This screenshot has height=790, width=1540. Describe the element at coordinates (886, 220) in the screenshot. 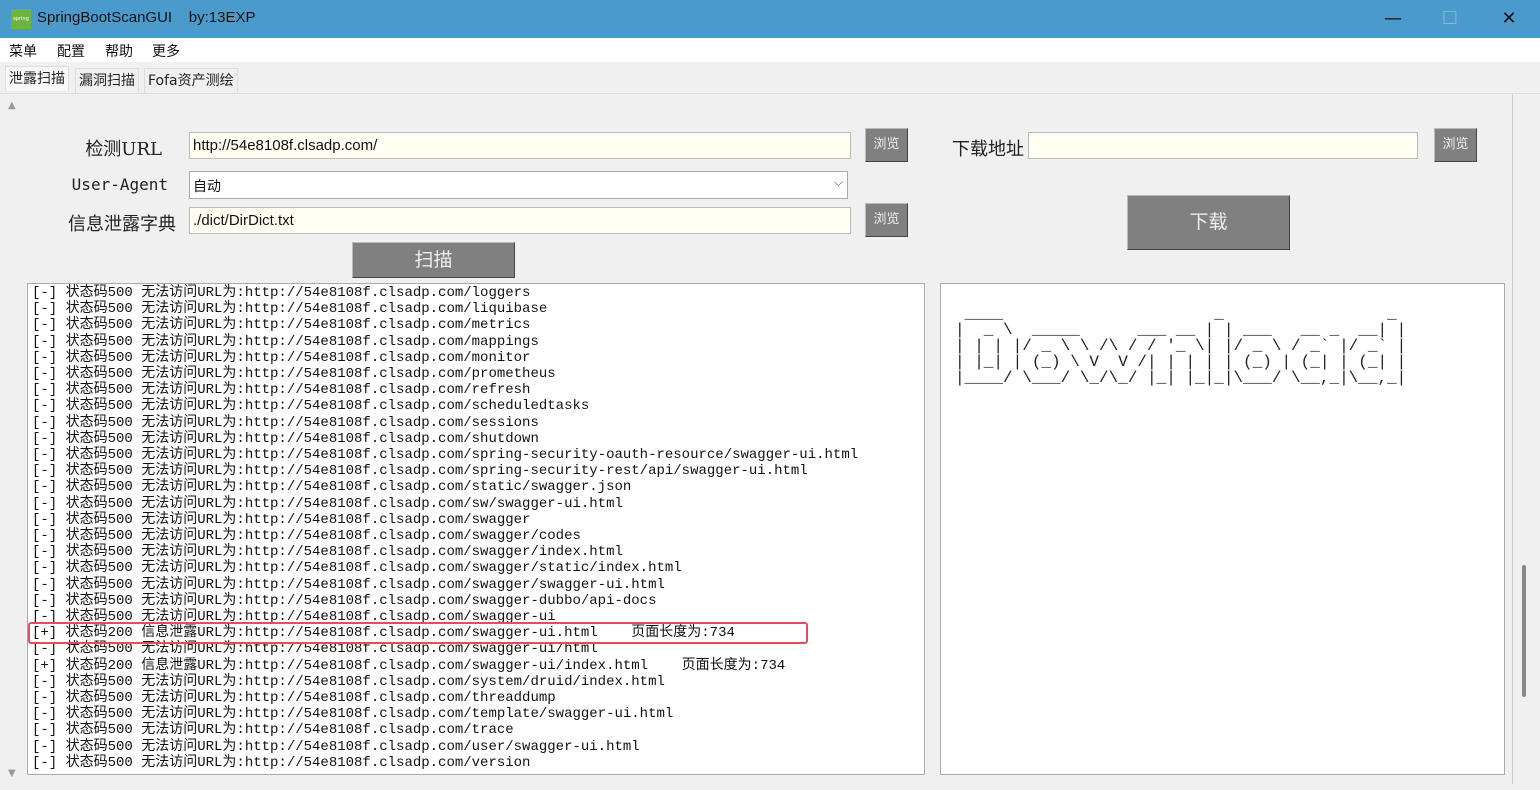

I see `dict-browse-button: 浏览` at that location.